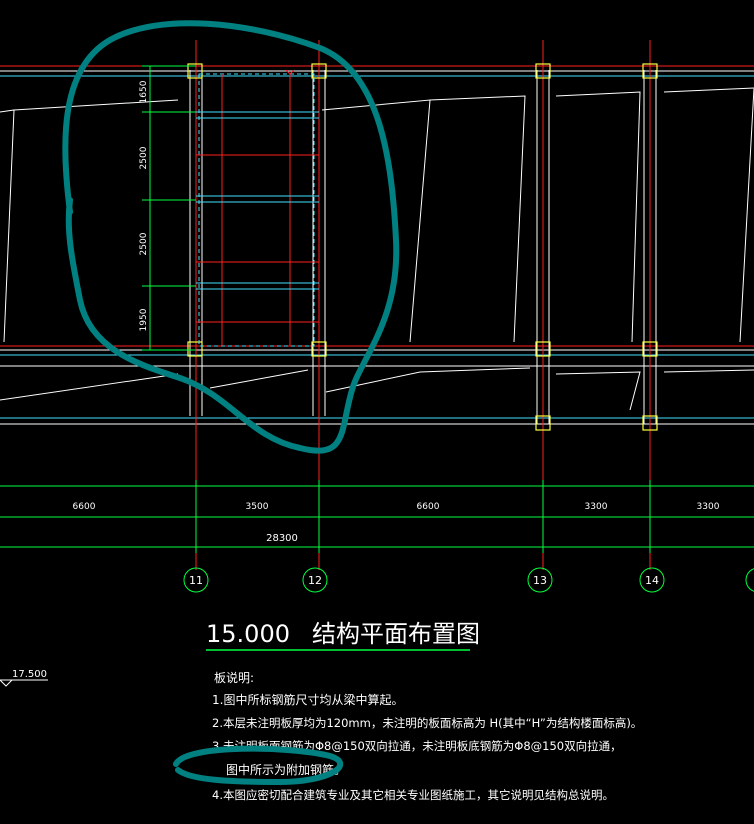 The width and height of the screenshot is (754, 824). What do you see at coordinates (596, 507) in the screenshot?
I see `bay-dim-4: 3300` at bounding box center [596, 507].